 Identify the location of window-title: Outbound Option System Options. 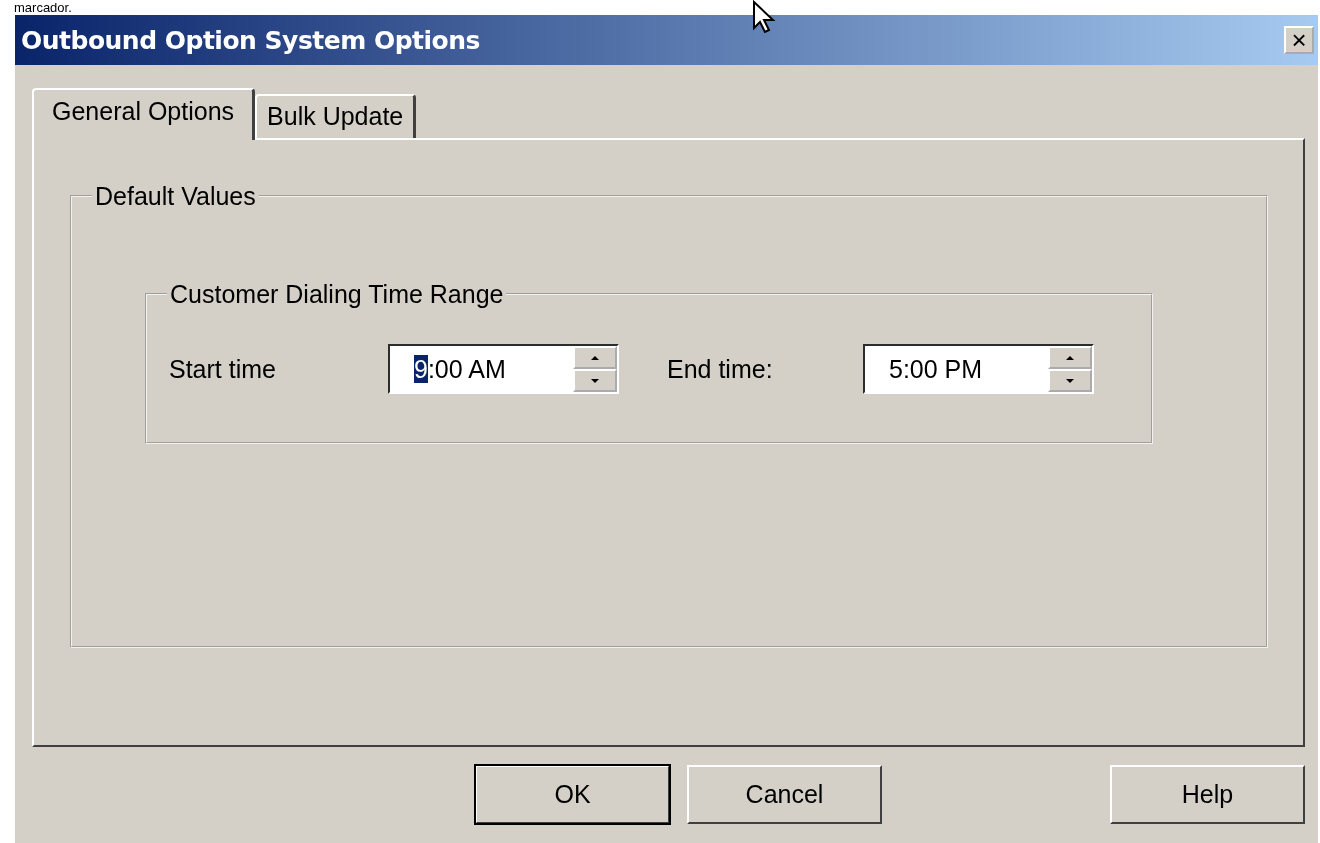
(250, 40).